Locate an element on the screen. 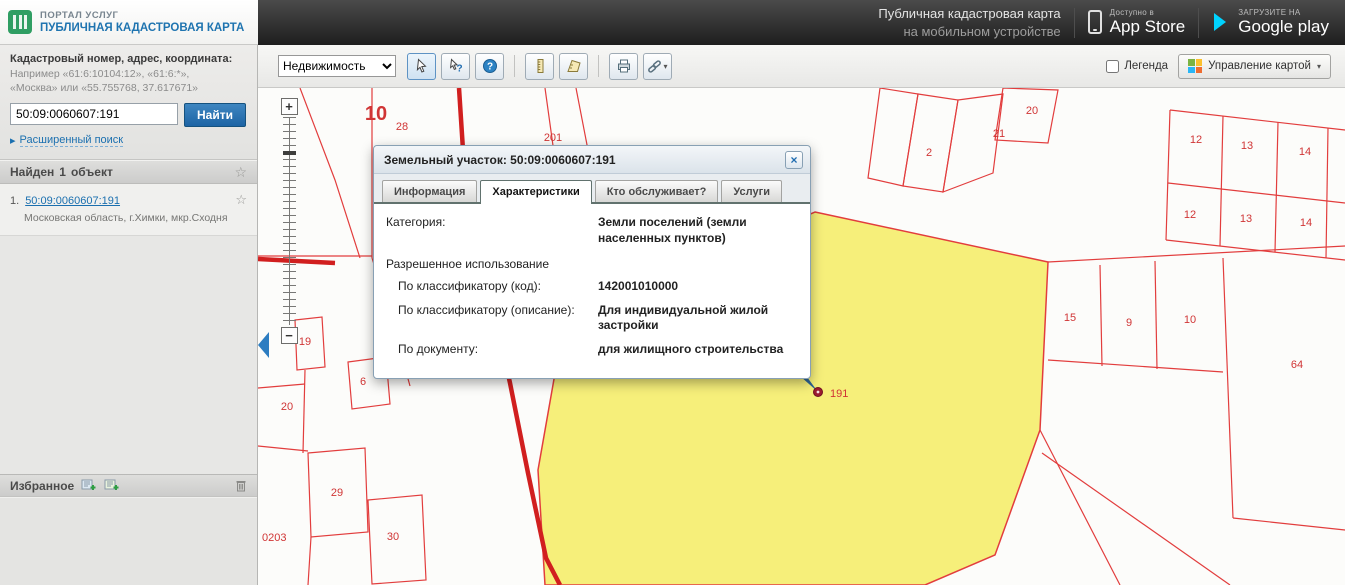  field-label: По классификатору (описание): is located at coordinates (486, 309).